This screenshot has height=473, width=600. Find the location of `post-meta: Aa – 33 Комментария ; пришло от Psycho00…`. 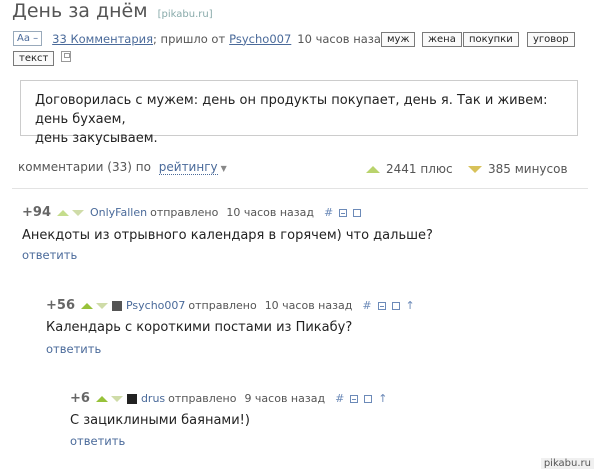

post-meta: Aa – 33 Комментария ; пришло от Psycho00… is located at coordinates (201, 38).